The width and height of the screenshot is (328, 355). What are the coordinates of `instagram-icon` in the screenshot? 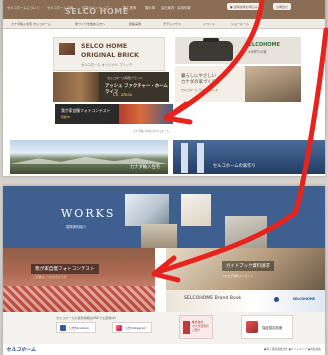 It's located at (119, 328).